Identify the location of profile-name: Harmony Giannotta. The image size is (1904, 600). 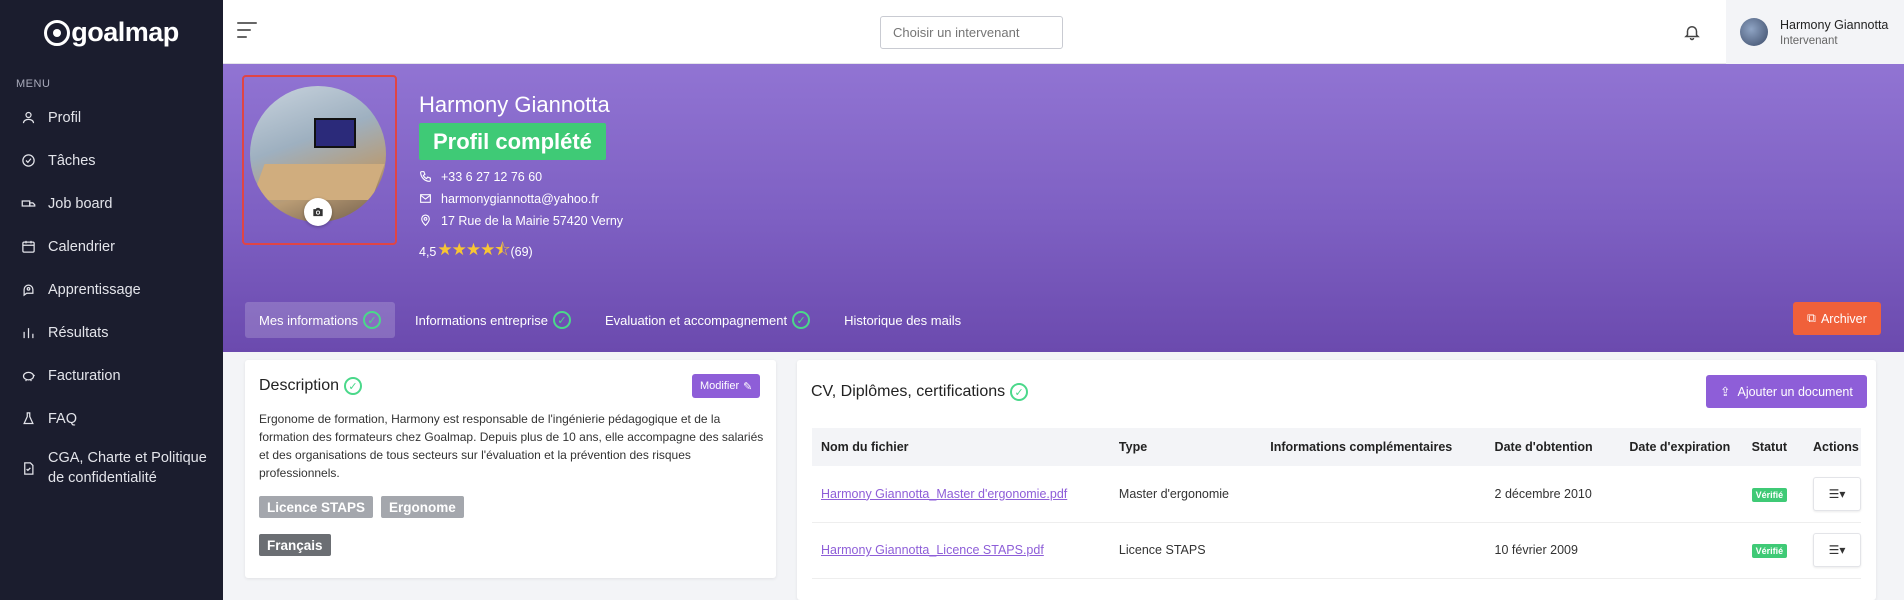
(514, 104).